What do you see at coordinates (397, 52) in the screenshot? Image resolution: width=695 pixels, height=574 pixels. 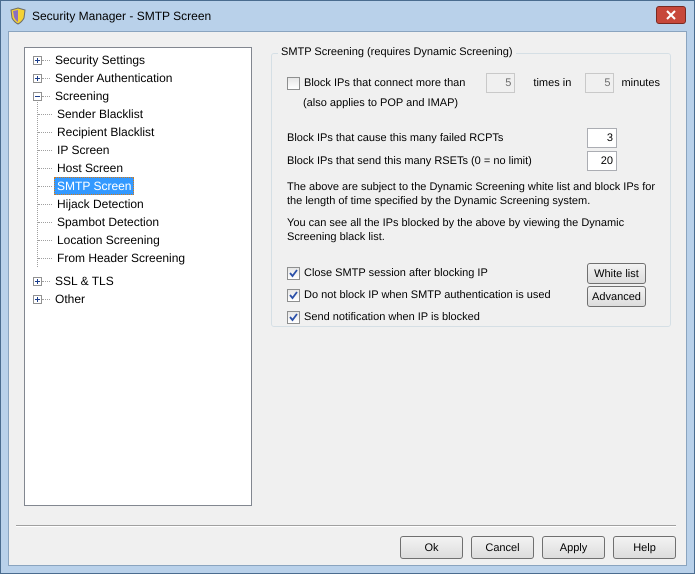 I see `group-title: SMTP Screening (requires Dynamic Screening)` at bounding box center [397, 52].